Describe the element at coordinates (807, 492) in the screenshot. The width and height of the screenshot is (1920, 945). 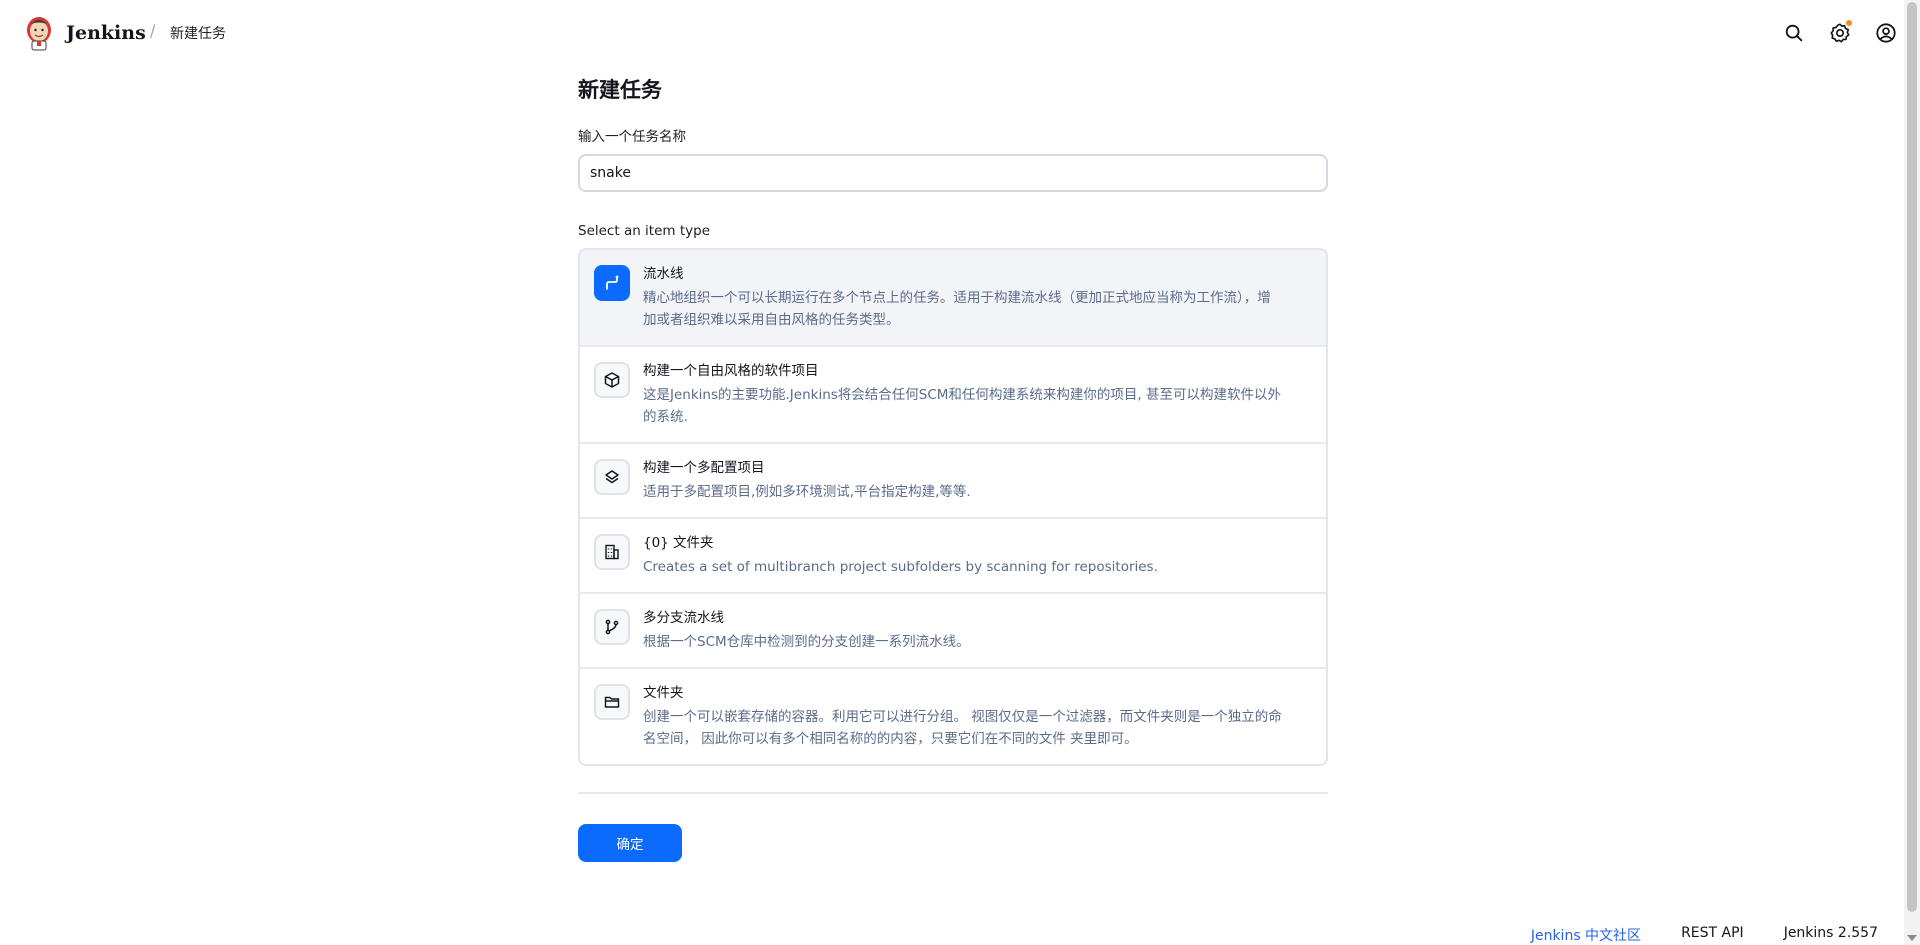
I see `item-type-desc: 适用于多配置项目,例如多环境测试,平台指定构建,等等.` at that location.